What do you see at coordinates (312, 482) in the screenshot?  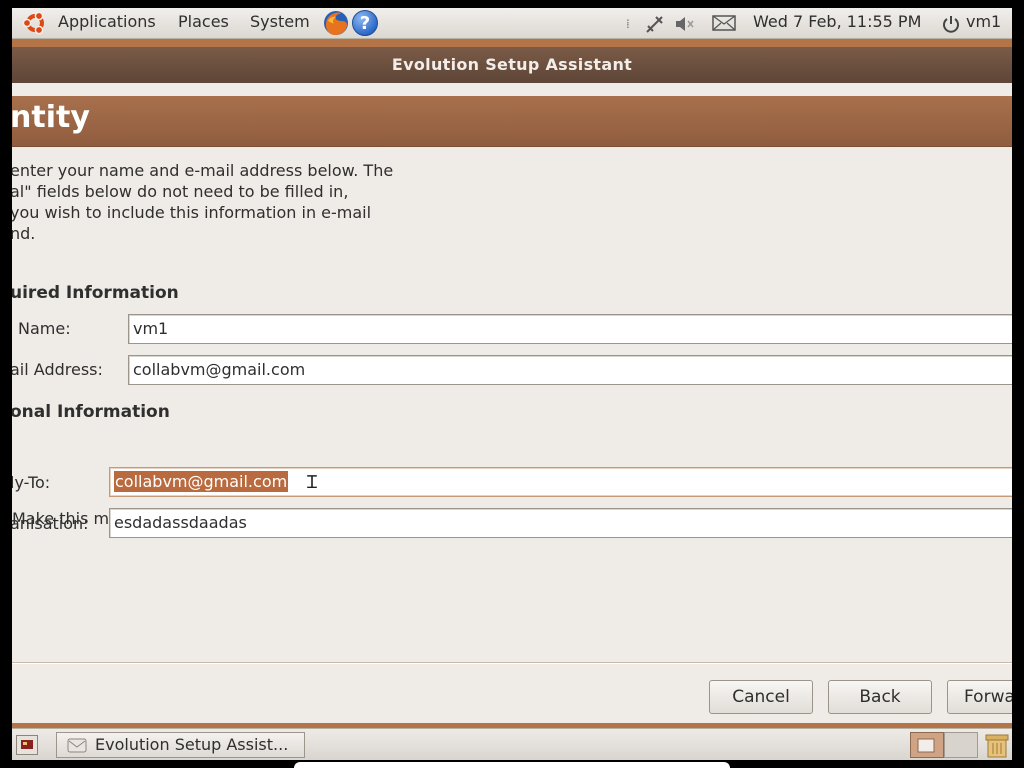 I see `text-cursor-icon: Ɪ` at bounding box center [312, 482].